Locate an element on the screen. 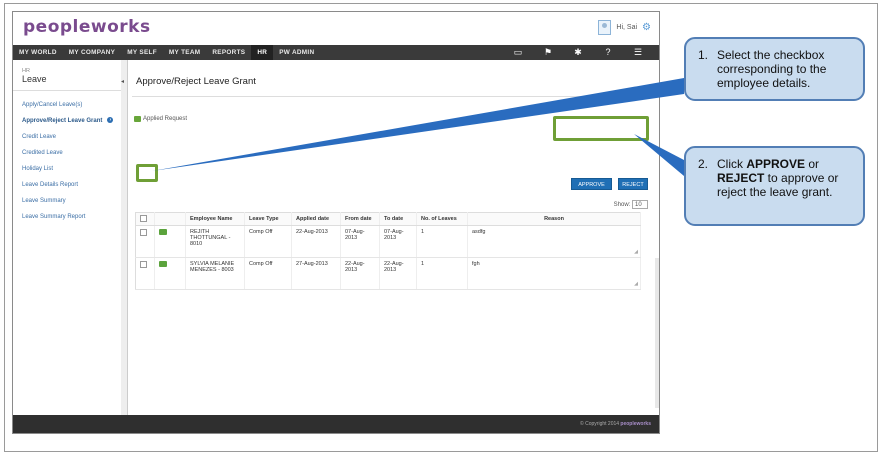  step-number: 2. is located at coordinates (703, 164).